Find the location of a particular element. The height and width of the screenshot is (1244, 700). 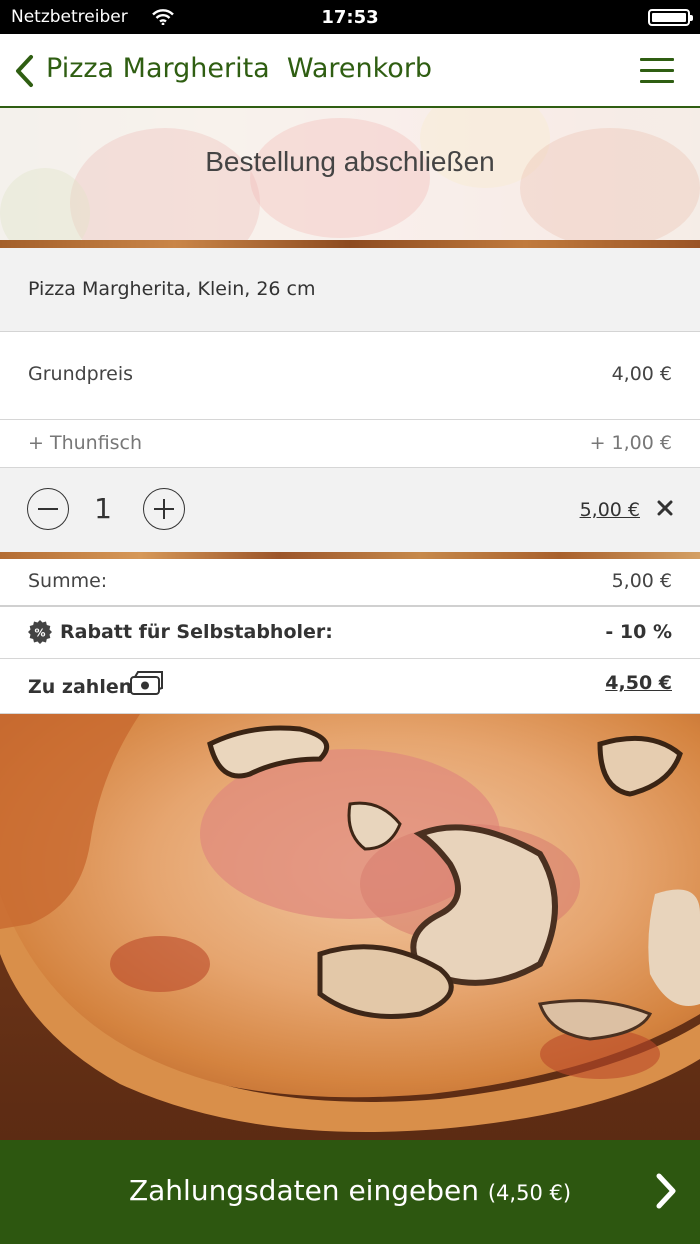

base-price-label: Grundpreis is located at coordinates (81, 374).